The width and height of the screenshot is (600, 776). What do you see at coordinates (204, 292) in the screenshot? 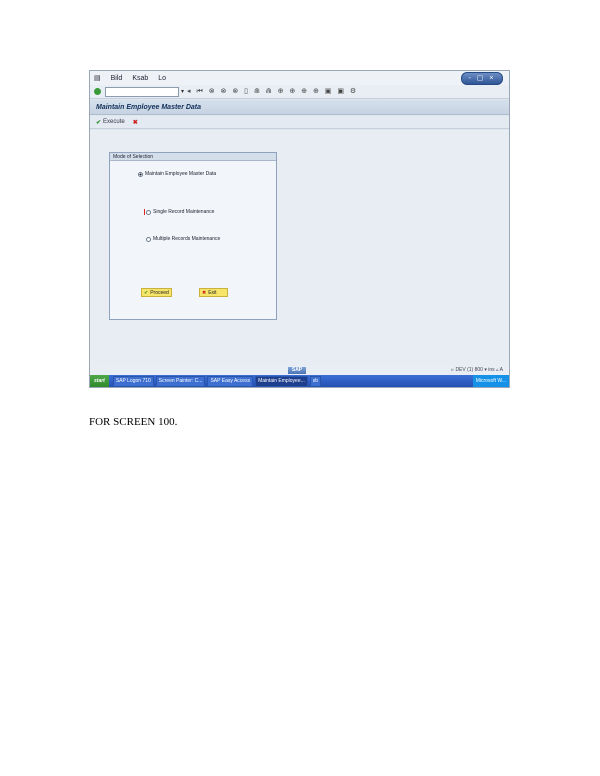
I see `close-icon: ✖` at bounding box center [204, 292].